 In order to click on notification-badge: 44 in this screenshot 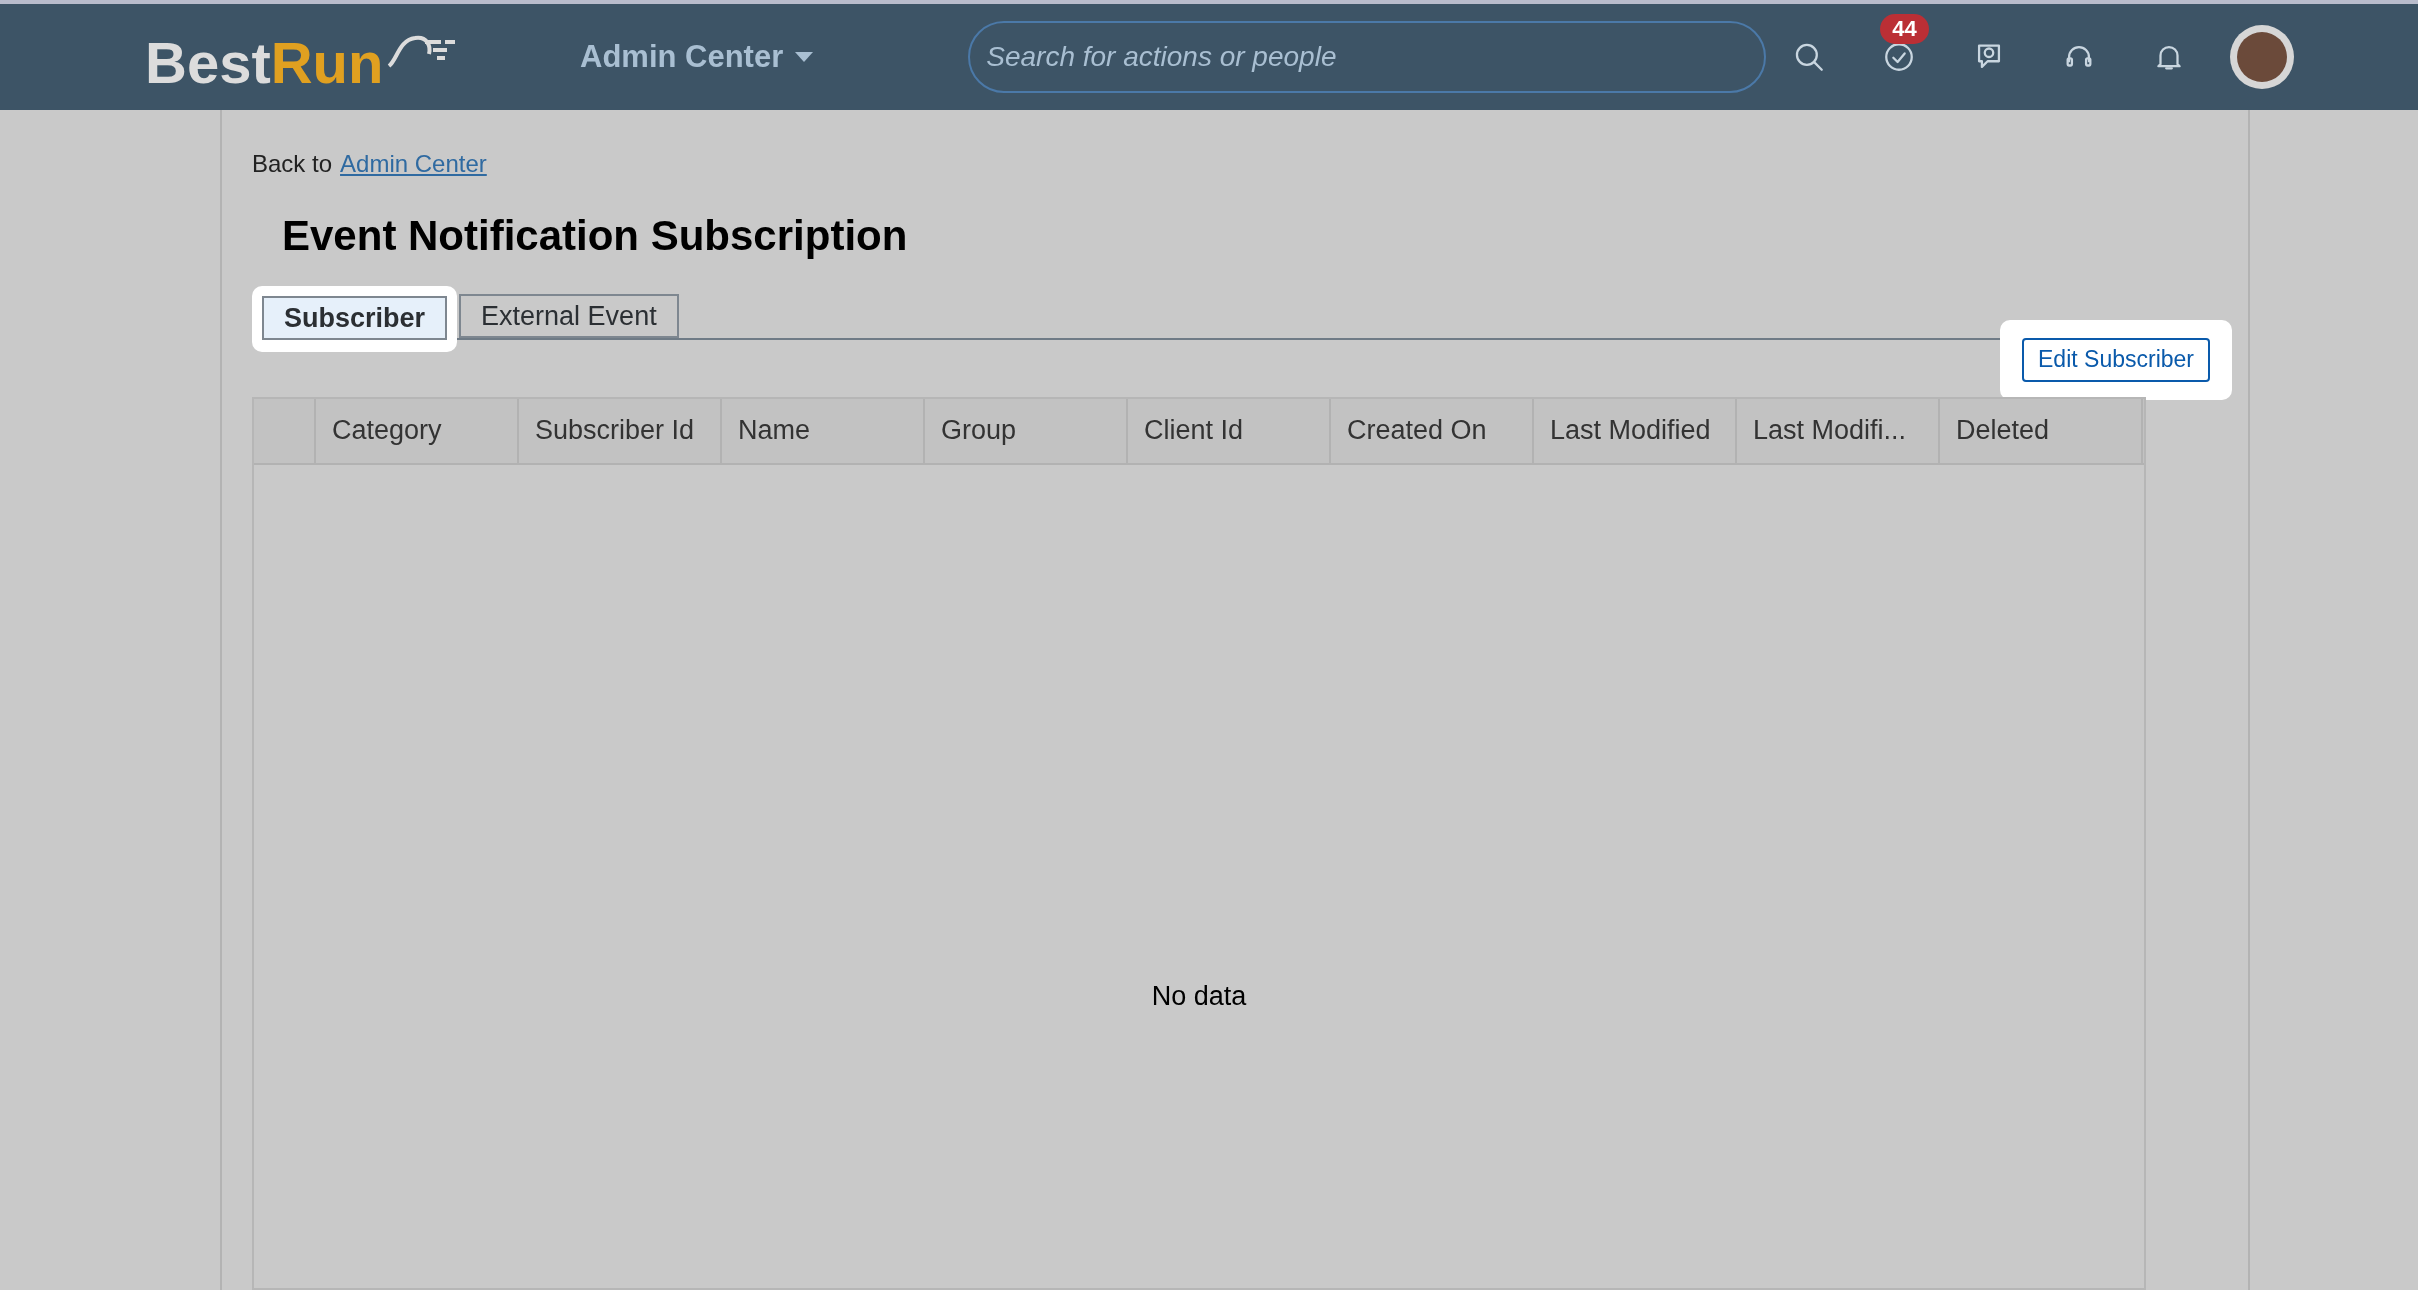, I will do `click(1904, 29)`.